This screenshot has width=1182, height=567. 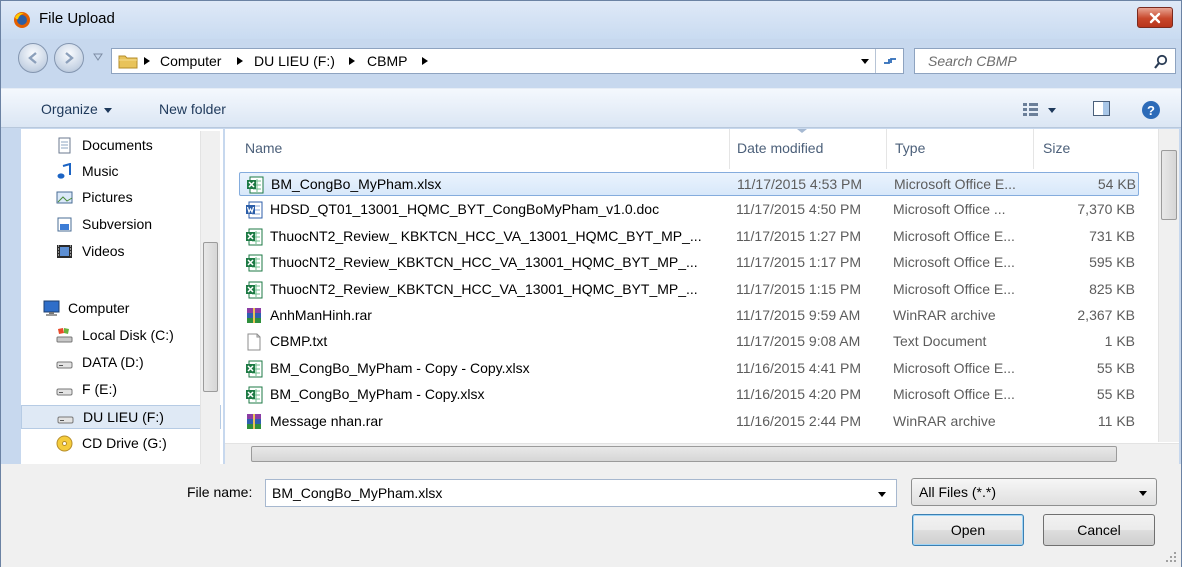 I want to click on column-header-type: Type, so click(x=910, y=148).